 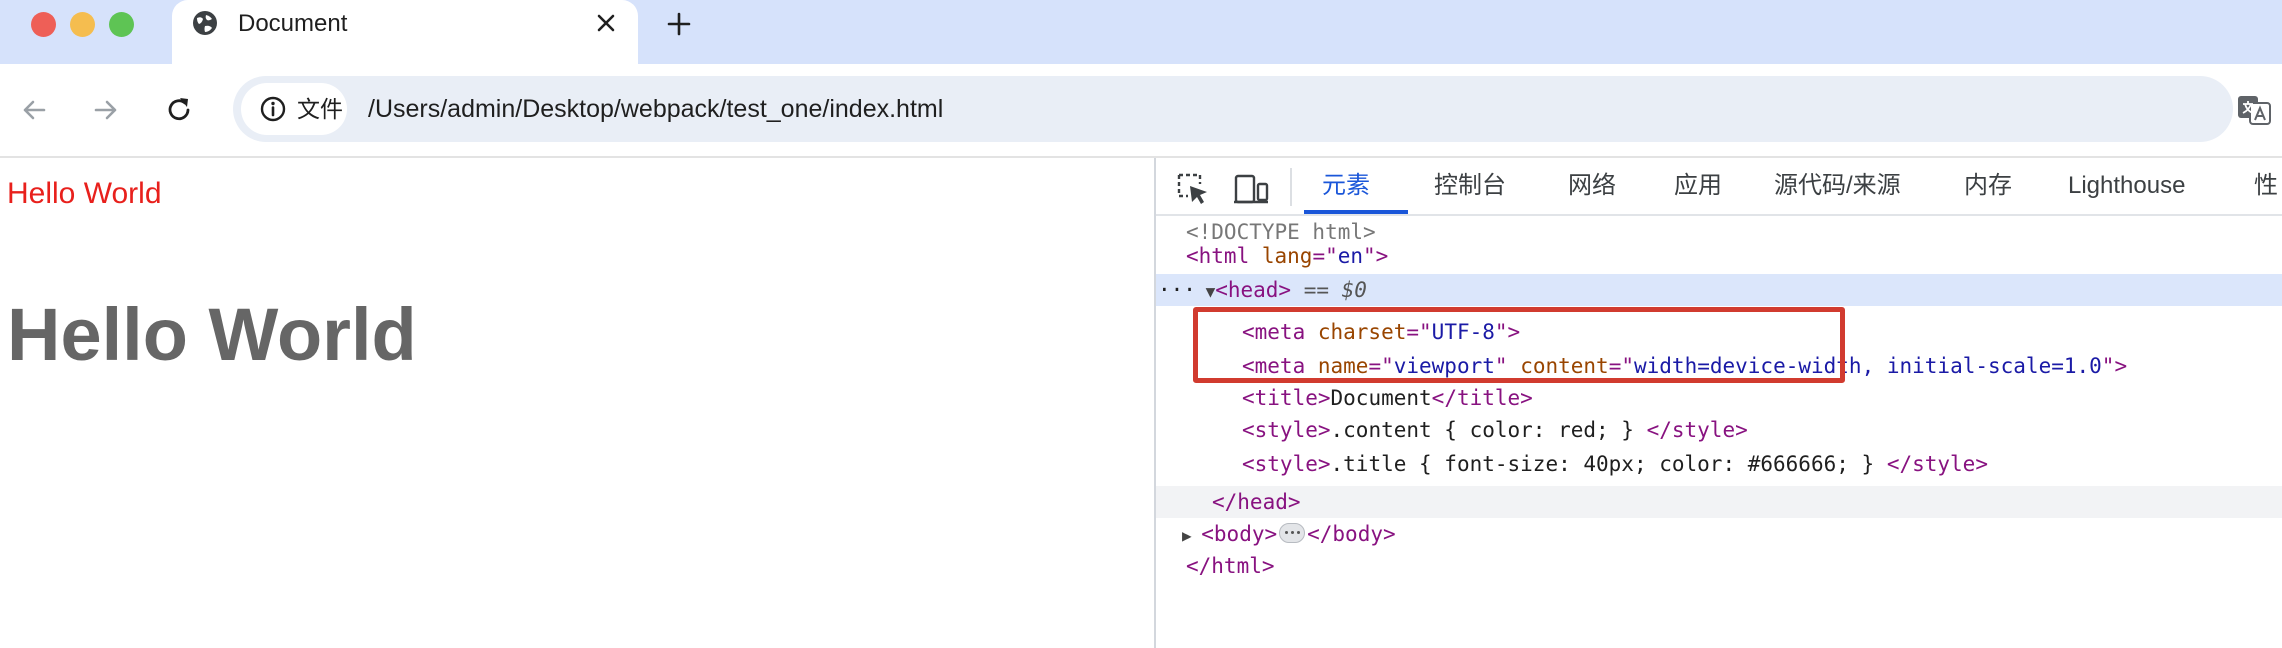 I want to click on back-arrow-icon, so click(x=34, y=110).